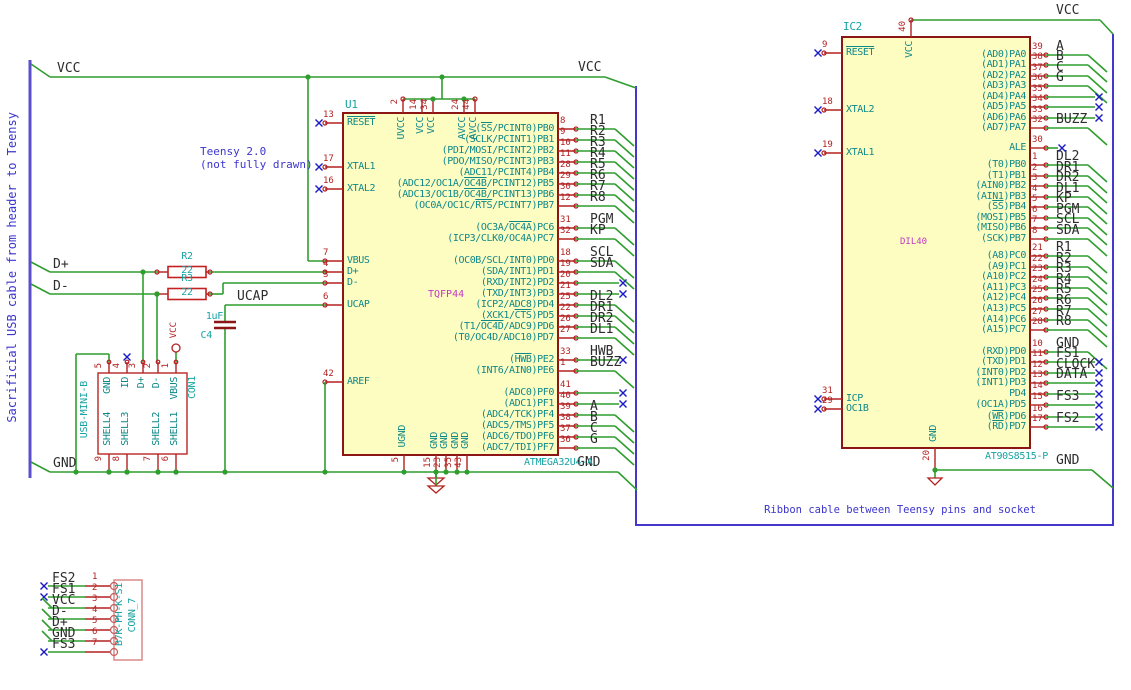 The width and height of the screenshot is (1131, 690). I want to click on ic2-pin-name: (AD5)PA5, so click(1003, 106).